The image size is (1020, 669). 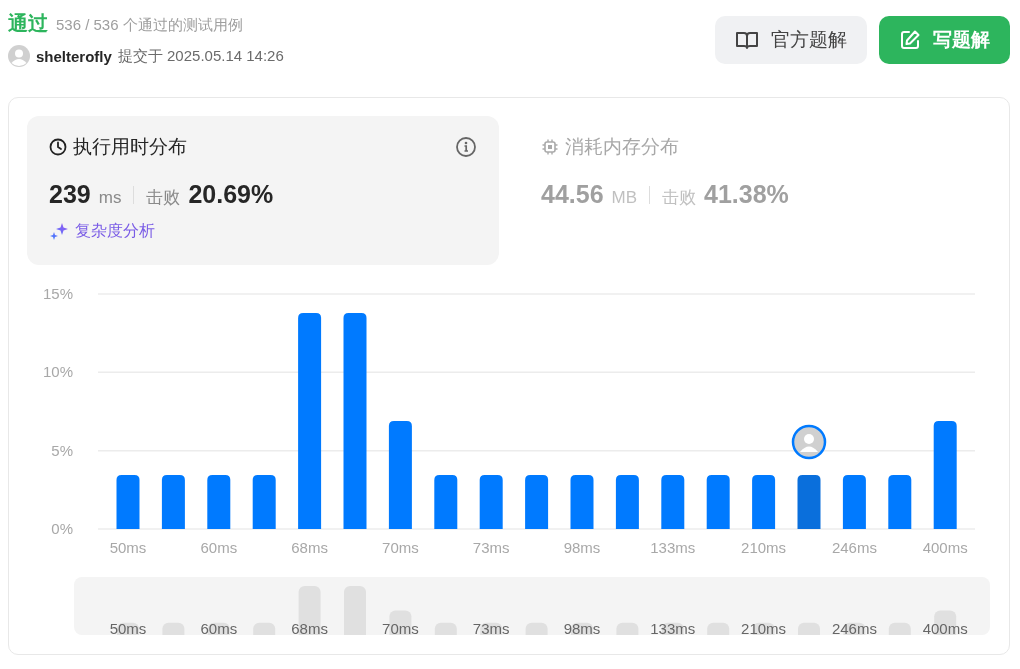 What do you see at coordinates (572, 194) in the screenshot?
I see `stat-value: 44.56` at bounding box center [572, 194].